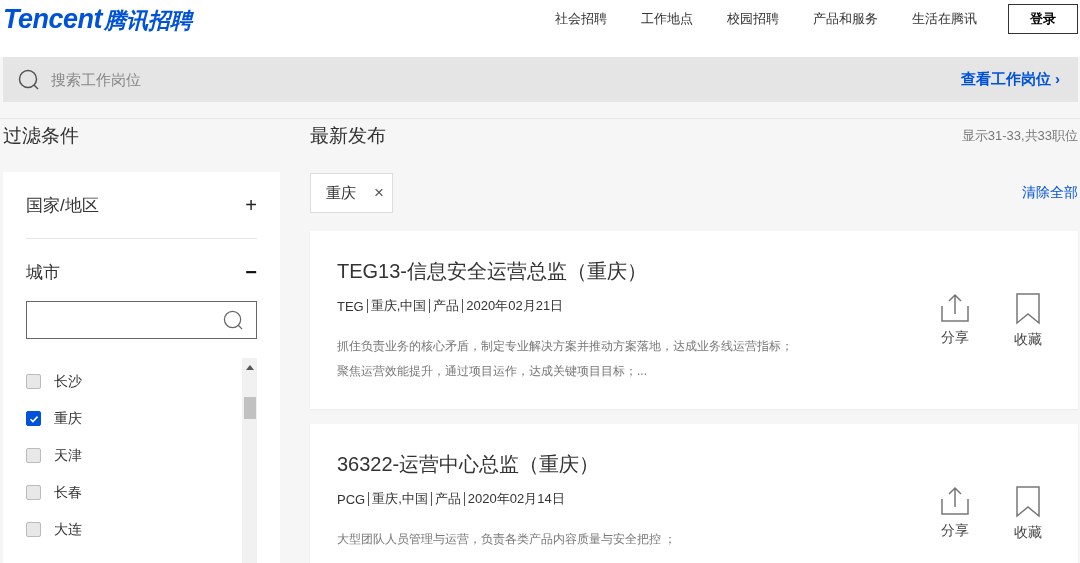  Describe the element at coordinates (250, 408) in the screenshot. I see `scroll-thumb` at that location.